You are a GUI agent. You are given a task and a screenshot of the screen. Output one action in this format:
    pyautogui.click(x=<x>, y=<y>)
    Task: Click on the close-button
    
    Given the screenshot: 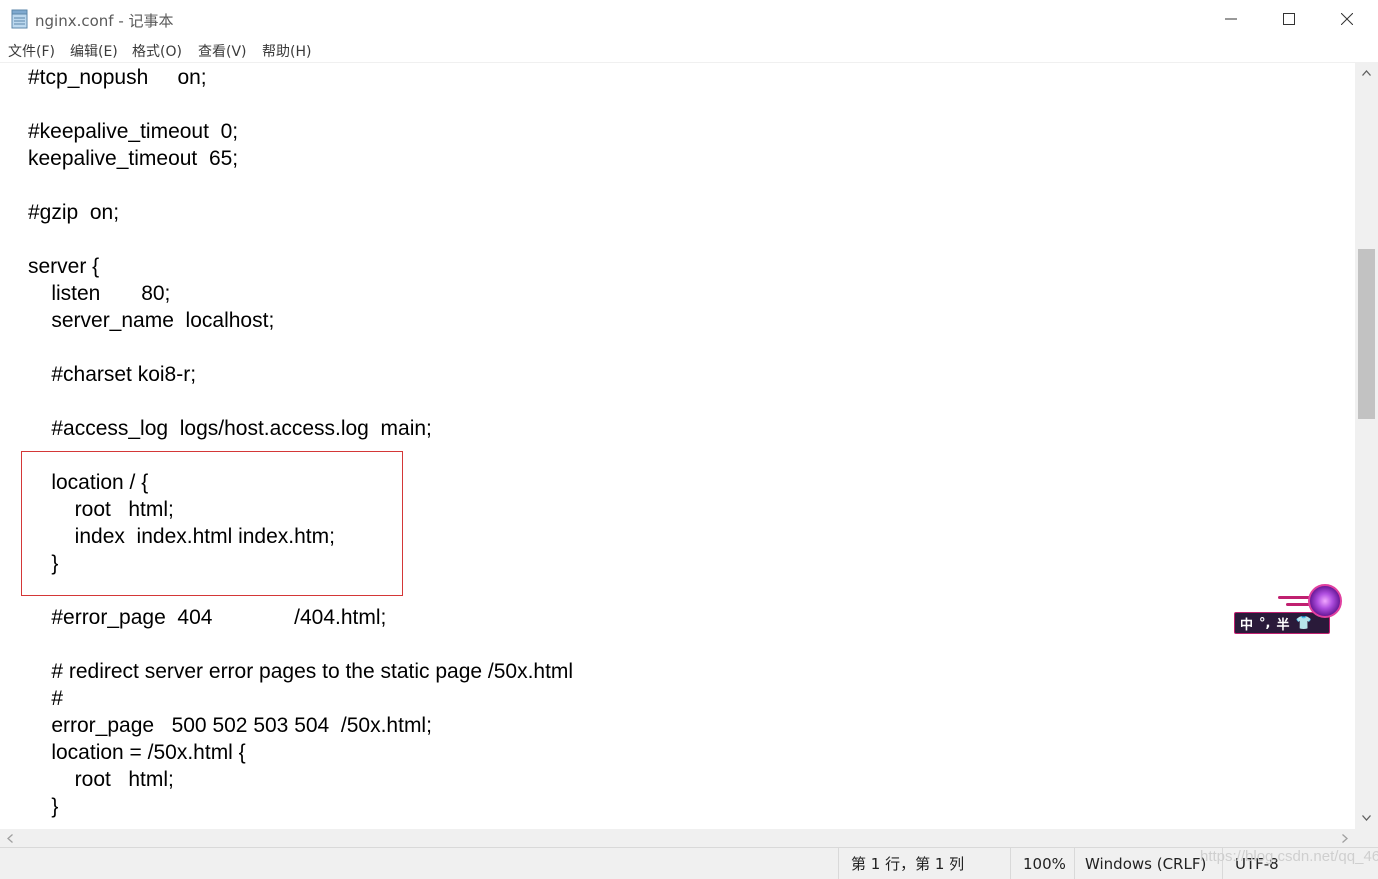 What is the action you would take?
    pyautogui.click(x=1347, y=19)
    